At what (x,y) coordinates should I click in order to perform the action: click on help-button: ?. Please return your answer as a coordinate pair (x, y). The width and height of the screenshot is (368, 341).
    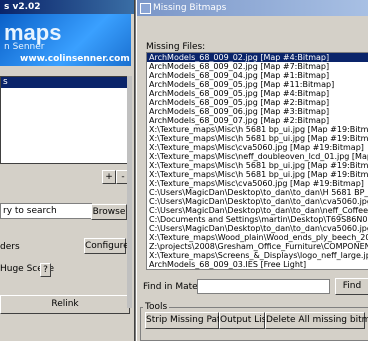
    Looking at the image, I should click on (45, 270).